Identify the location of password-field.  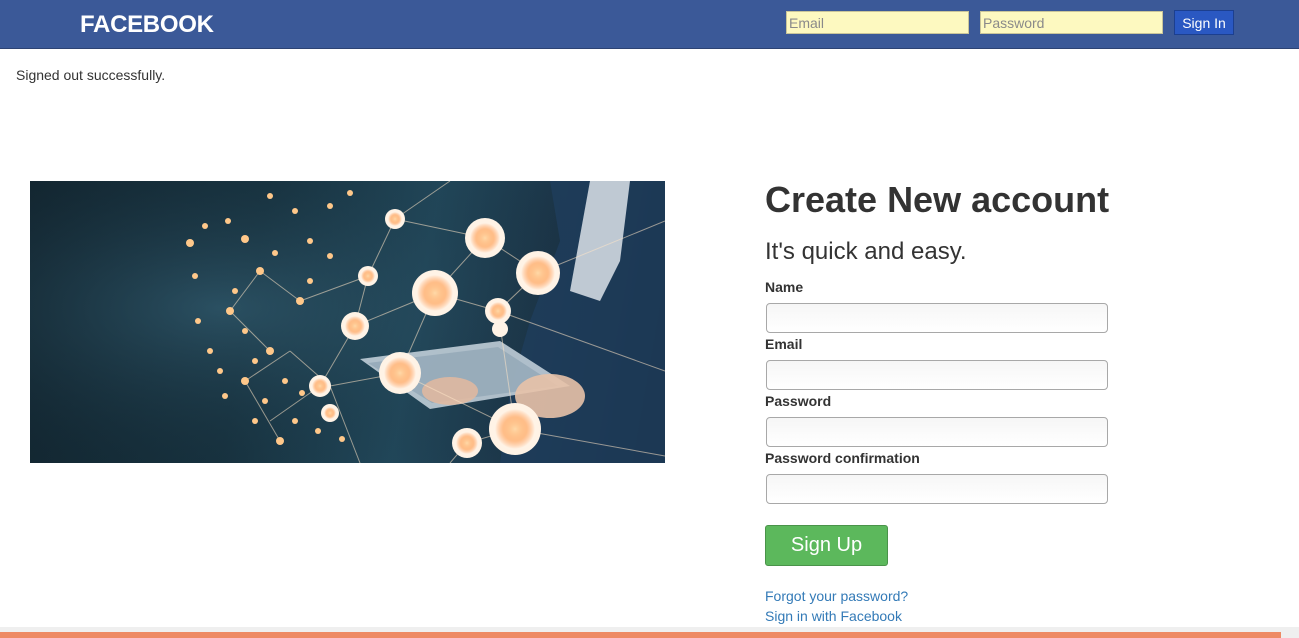
(937, 432).